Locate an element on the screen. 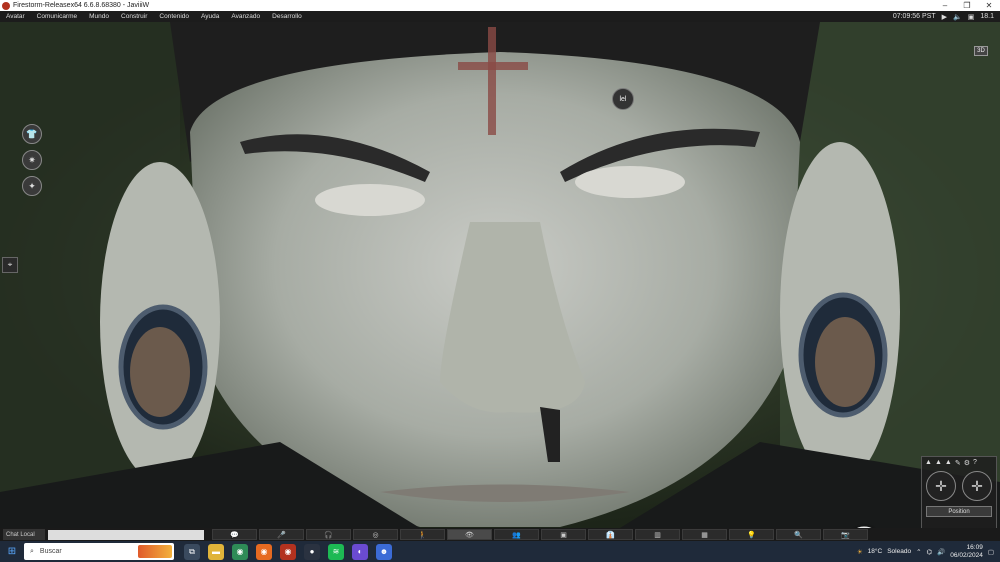 The image size is (1000, 562). network-icon: ⌬ is located at coordinates (930, 552).